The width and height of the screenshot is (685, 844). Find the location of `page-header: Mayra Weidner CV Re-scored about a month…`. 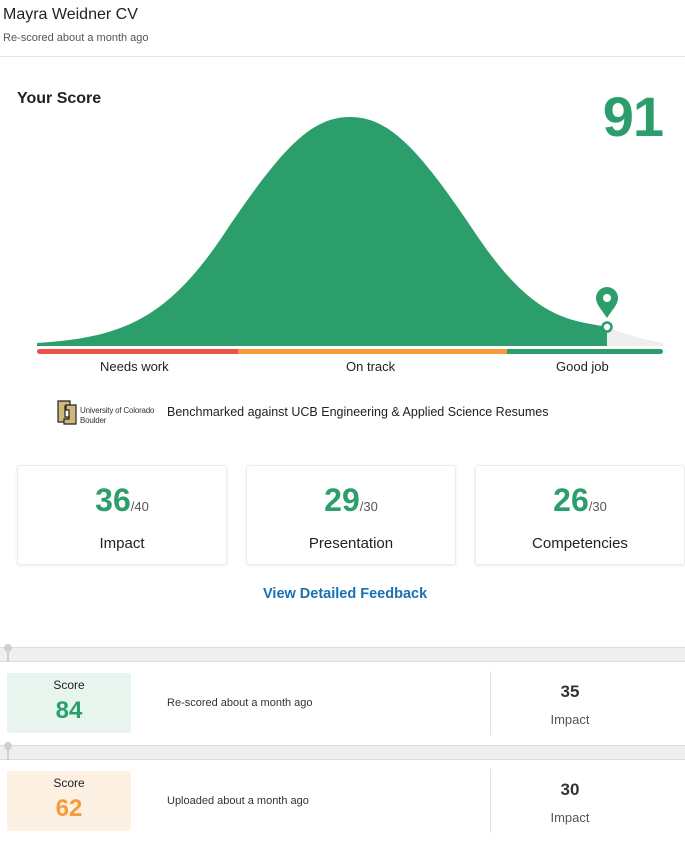

page-header: Mayra Weidner CV Re-scored about a month… is located at coordinates (342, 28).